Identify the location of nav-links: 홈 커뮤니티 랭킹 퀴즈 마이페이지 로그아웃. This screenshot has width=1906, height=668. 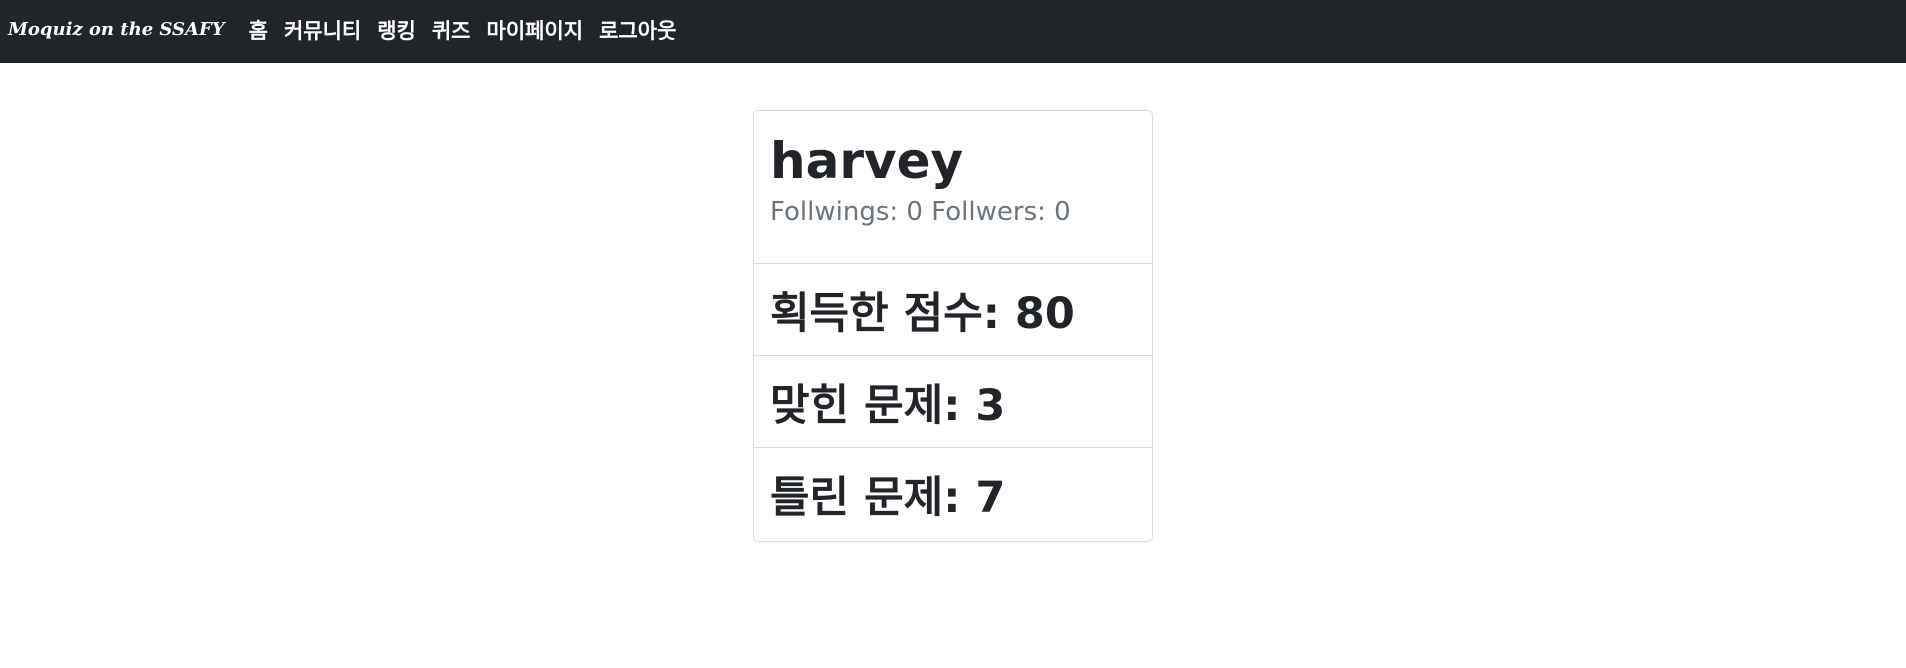
(471, 30).